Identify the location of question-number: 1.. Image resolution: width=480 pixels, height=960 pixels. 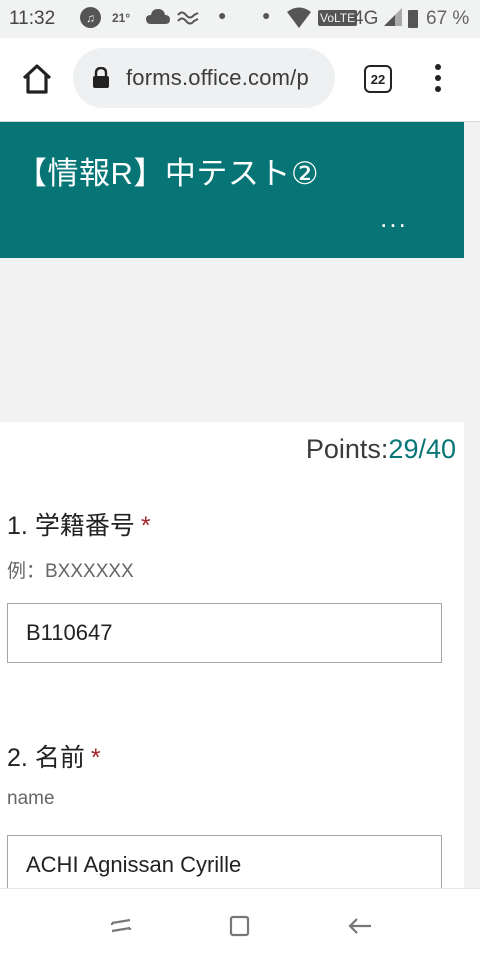
(17, 526).